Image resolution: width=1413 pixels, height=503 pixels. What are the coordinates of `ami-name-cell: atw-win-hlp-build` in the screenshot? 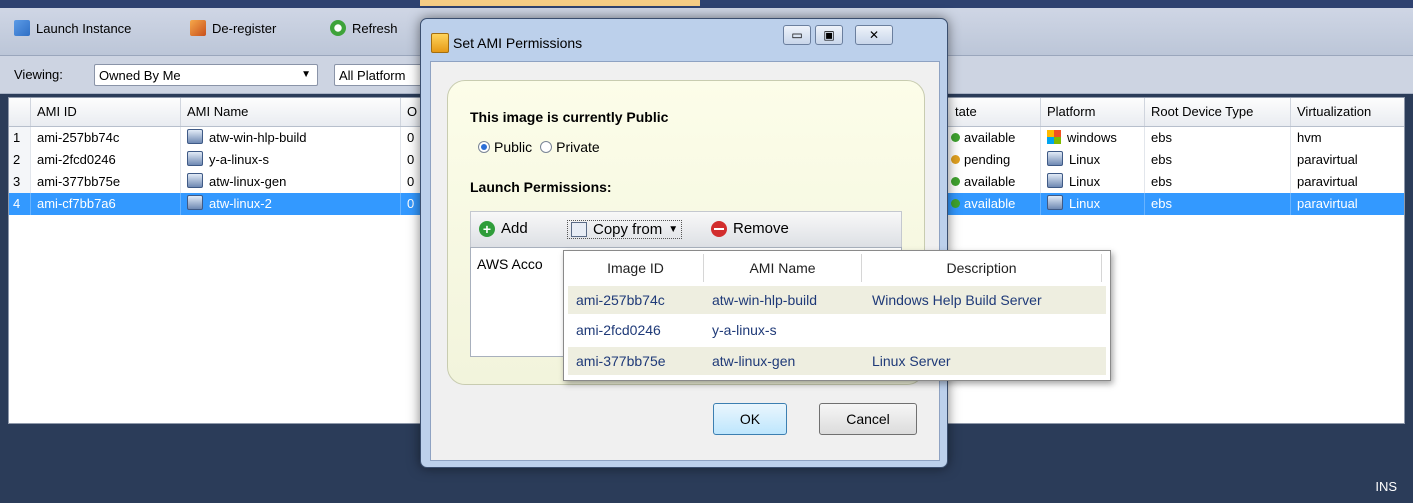 It's located at (291, 138).